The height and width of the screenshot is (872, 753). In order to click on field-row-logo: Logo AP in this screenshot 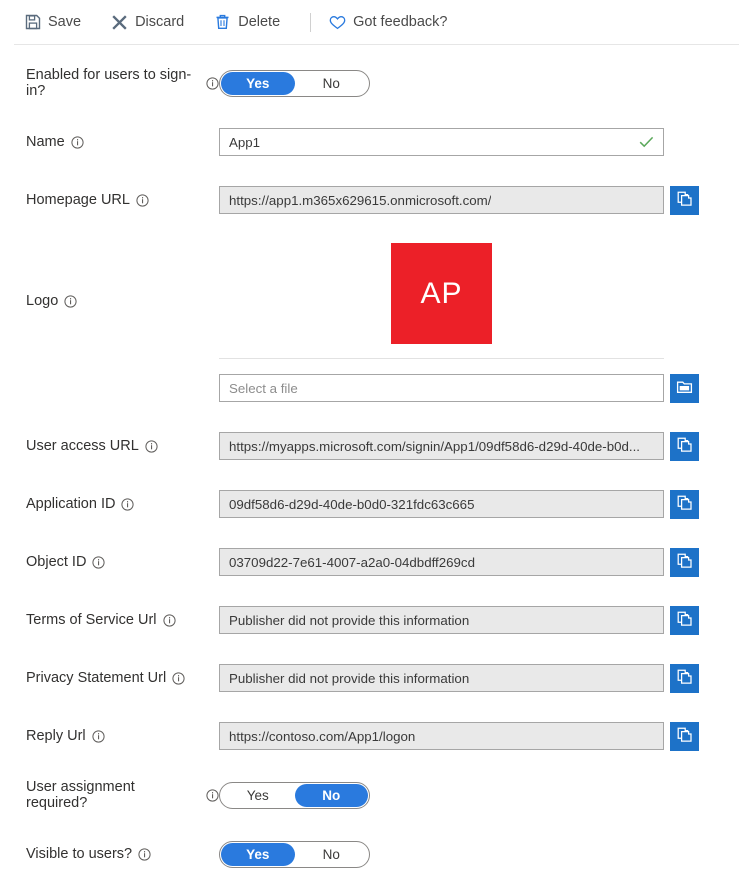, I will do `click(376, 301)`.